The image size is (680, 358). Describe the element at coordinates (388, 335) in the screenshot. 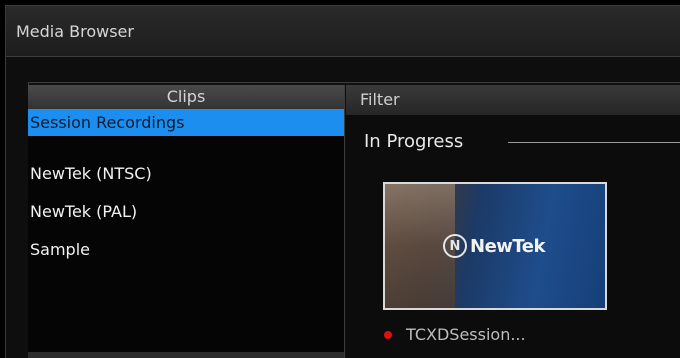

I see `recording-dot-icon` at that location.